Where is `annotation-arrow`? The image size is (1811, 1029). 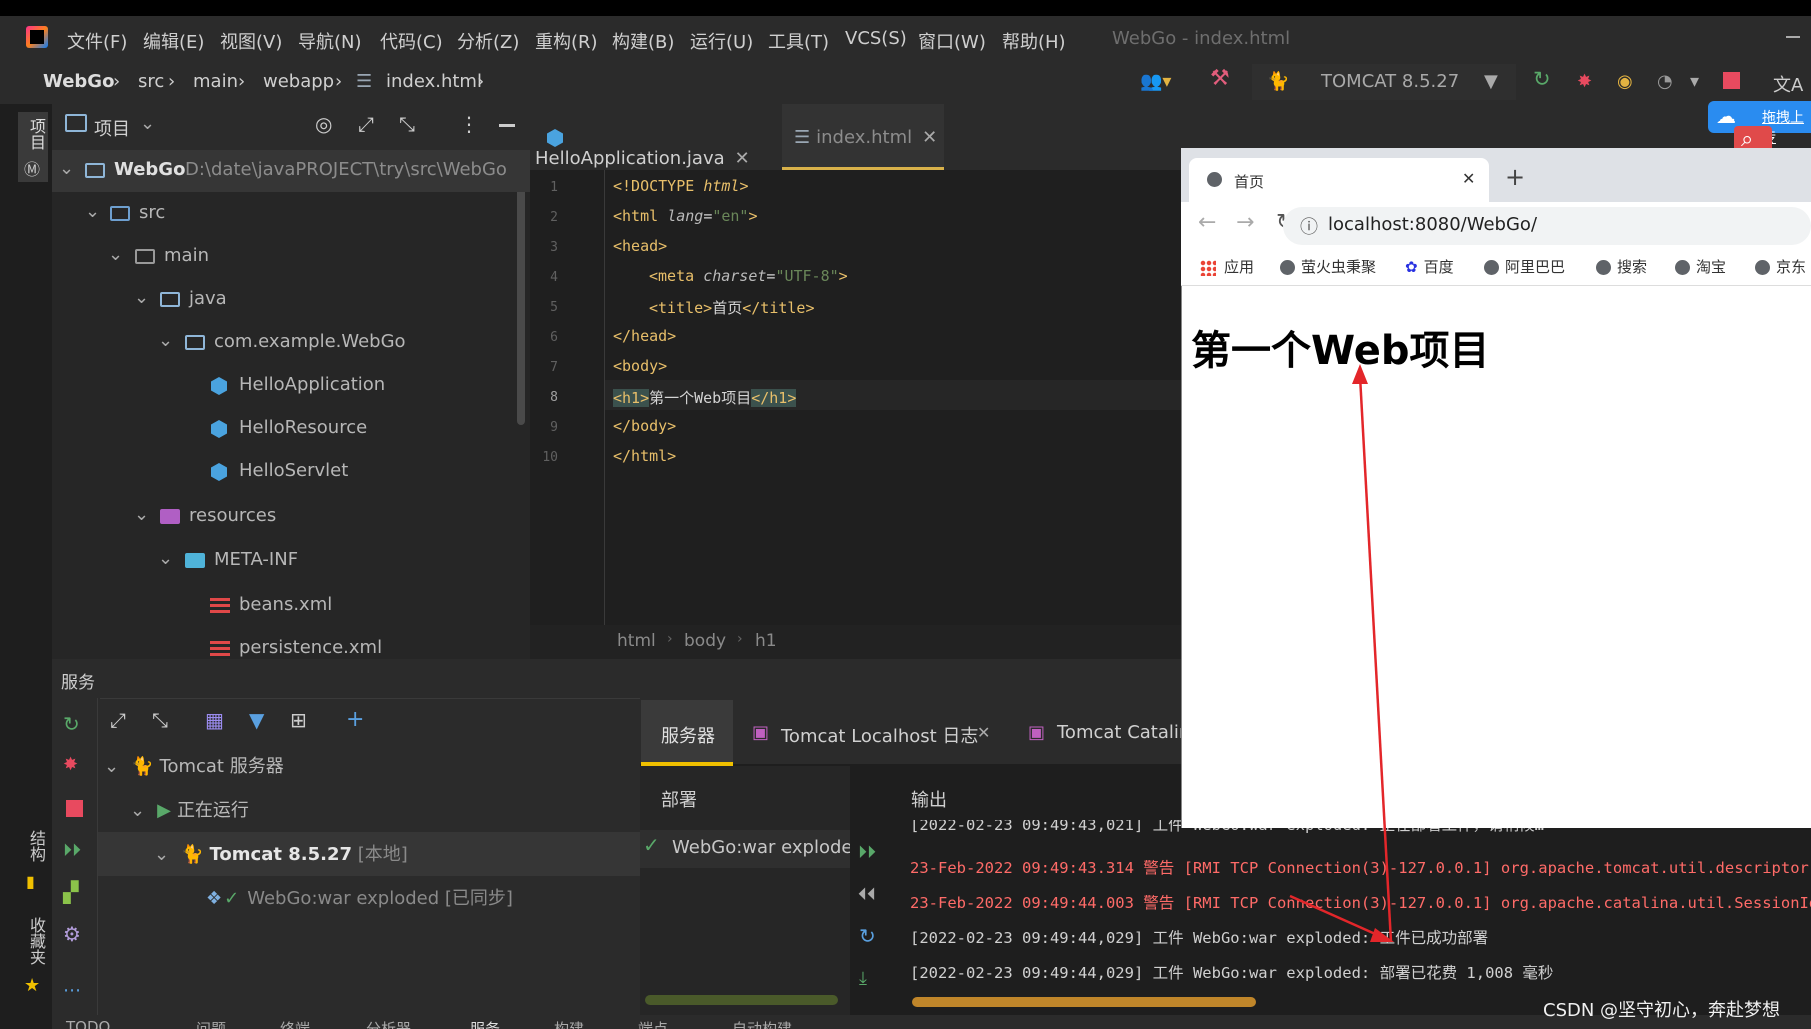 annotation-arrow is located at coordinates (1341, 653).